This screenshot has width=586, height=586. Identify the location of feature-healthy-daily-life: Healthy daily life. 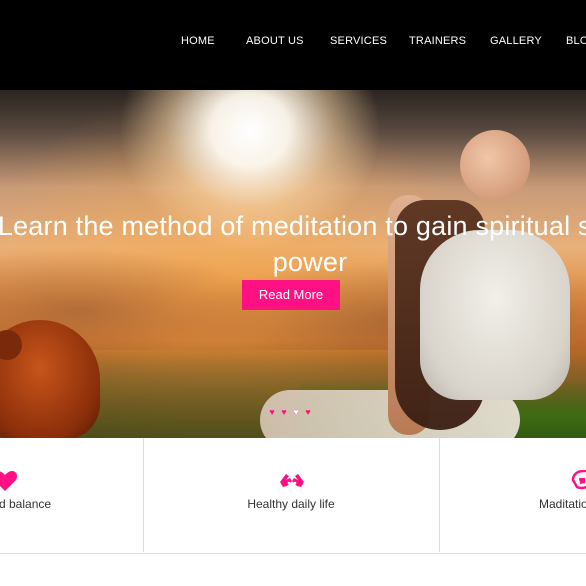
(291, 495).